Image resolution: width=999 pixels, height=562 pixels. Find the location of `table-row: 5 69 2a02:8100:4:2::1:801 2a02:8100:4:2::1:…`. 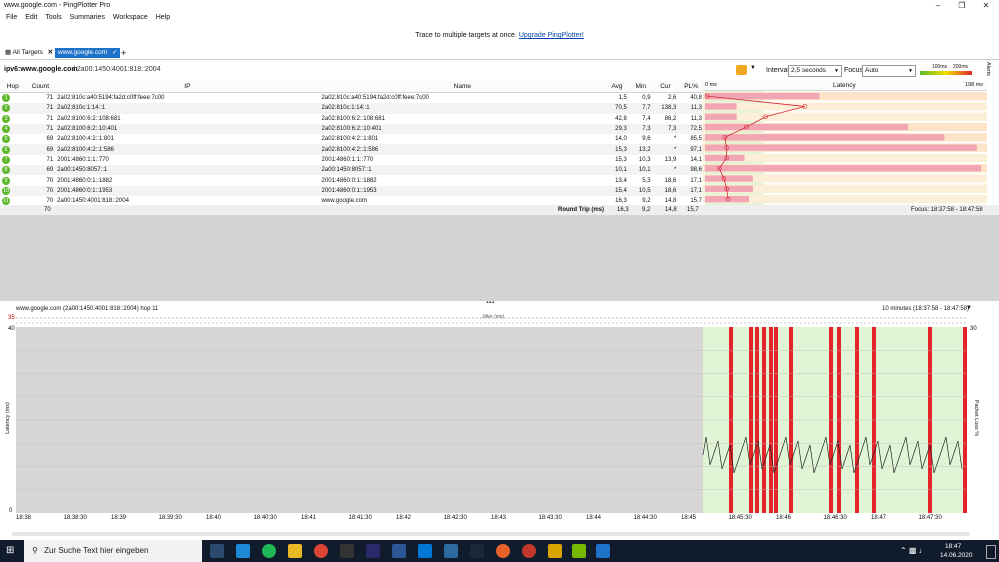

table-row: 5 69 2a02:8100:4:2::1:801 2a02:8100:4:2::1:… is located at coordinates (352, 139).